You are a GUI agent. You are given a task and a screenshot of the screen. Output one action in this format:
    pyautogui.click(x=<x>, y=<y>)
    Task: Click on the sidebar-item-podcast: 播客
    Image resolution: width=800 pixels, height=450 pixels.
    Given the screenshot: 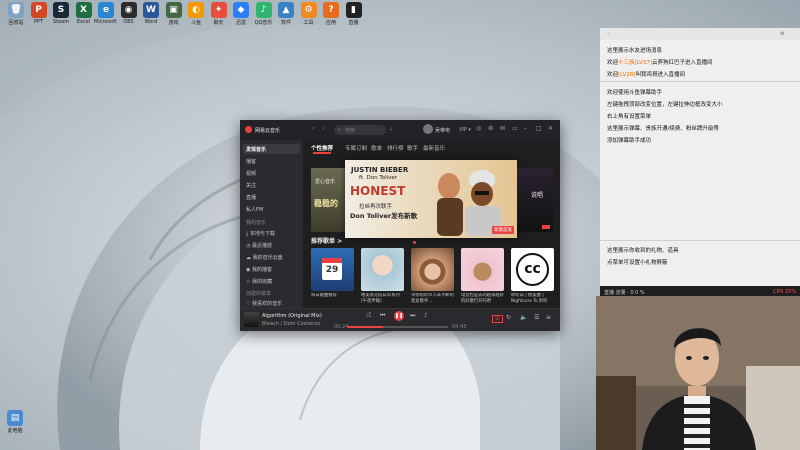 What is the action you would take?
    pyautogui.click(x=251, y=161)
    